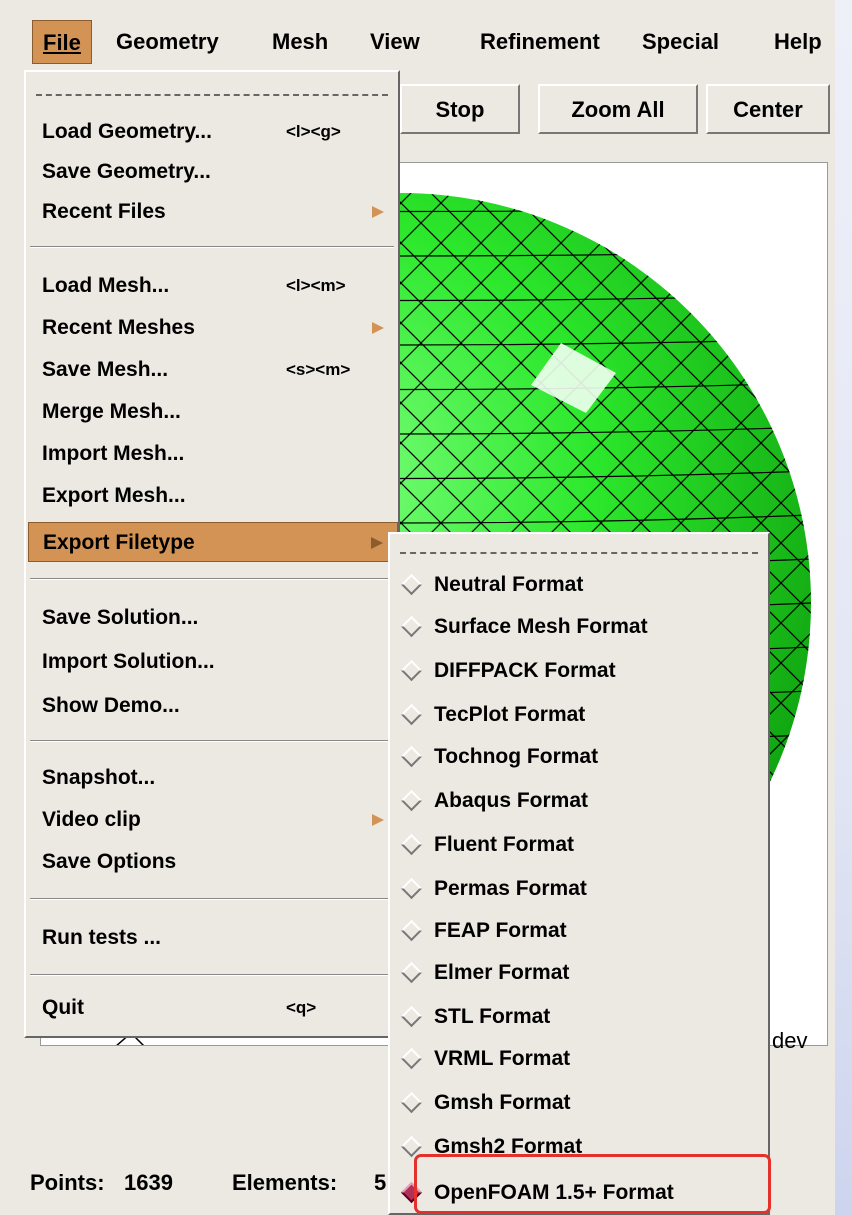 The height and width of the screenshot is (1215, 852). Describe the element at coordinates (510, 714) in the screenshot. I see `format-option-label: TecPlot Format` at that location.